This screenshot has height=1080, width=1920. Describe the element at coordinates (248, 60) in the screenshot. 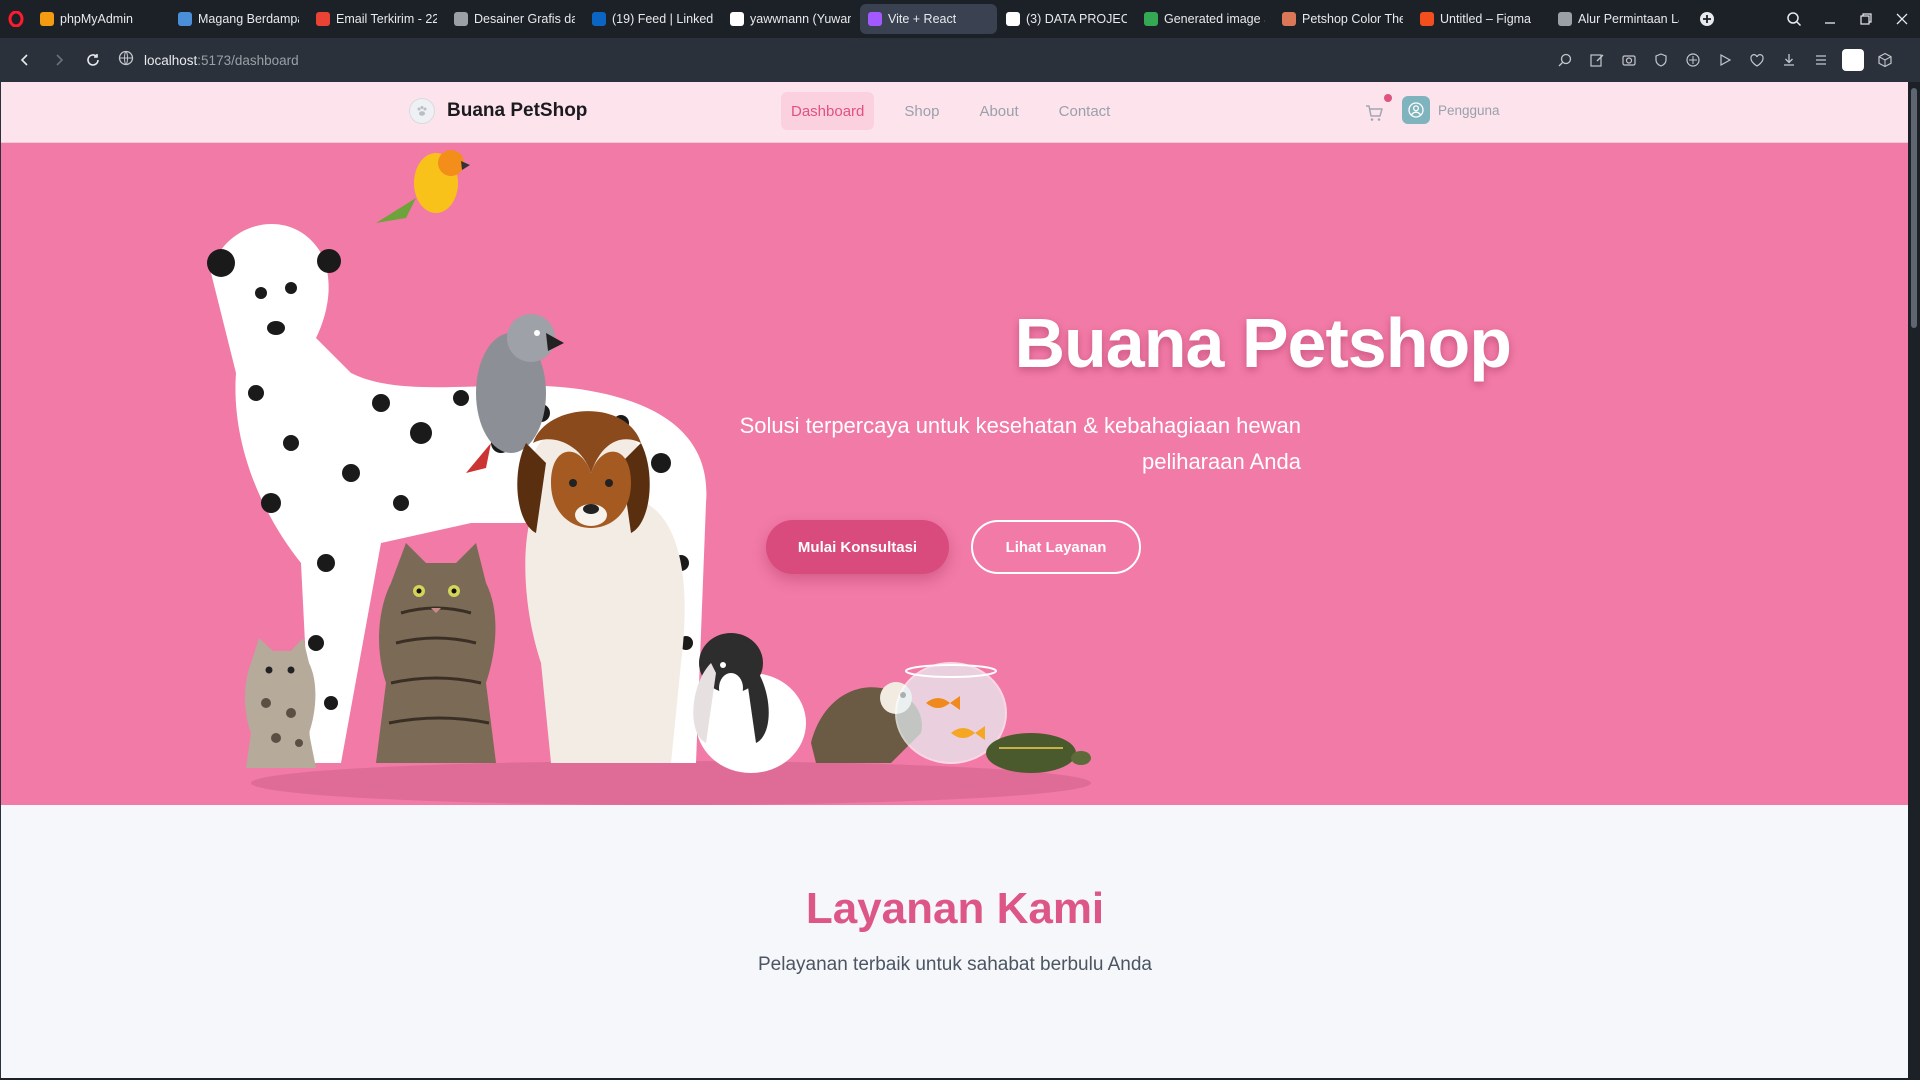

I see `url-path: :5173/dashboard` at that location.